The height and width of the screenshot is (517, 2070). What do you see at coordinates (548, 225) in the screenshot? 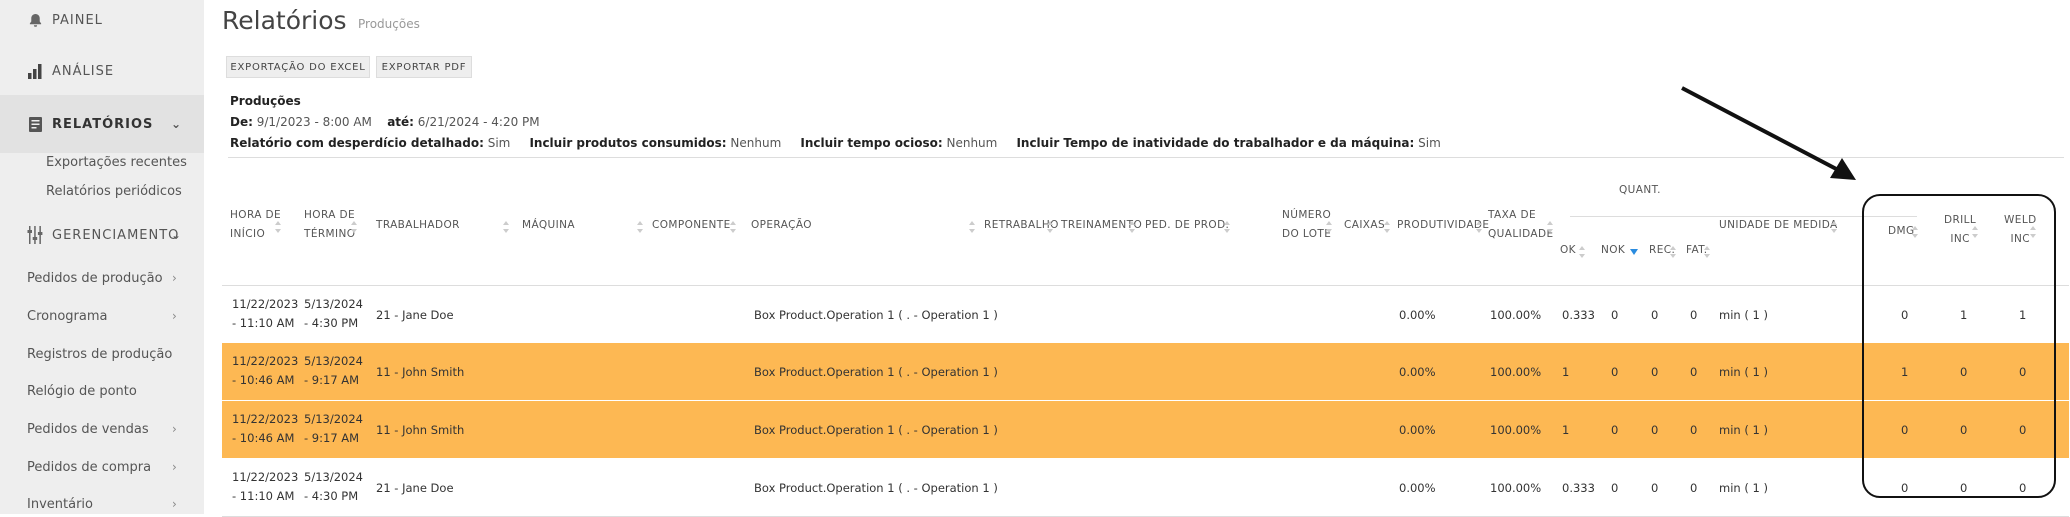
I see `col-maquina: MÁQUINA` at bounding box center [548, 225].